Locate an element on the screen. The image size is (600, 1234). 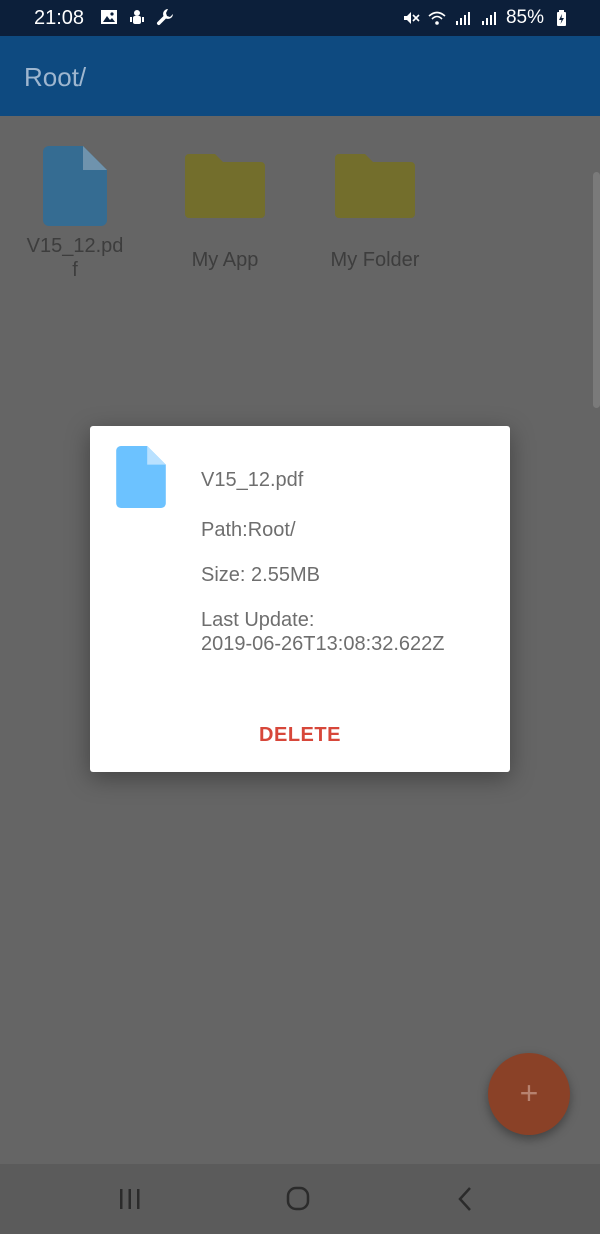
grid-item-label: My App is located at coordinates (225, 260).